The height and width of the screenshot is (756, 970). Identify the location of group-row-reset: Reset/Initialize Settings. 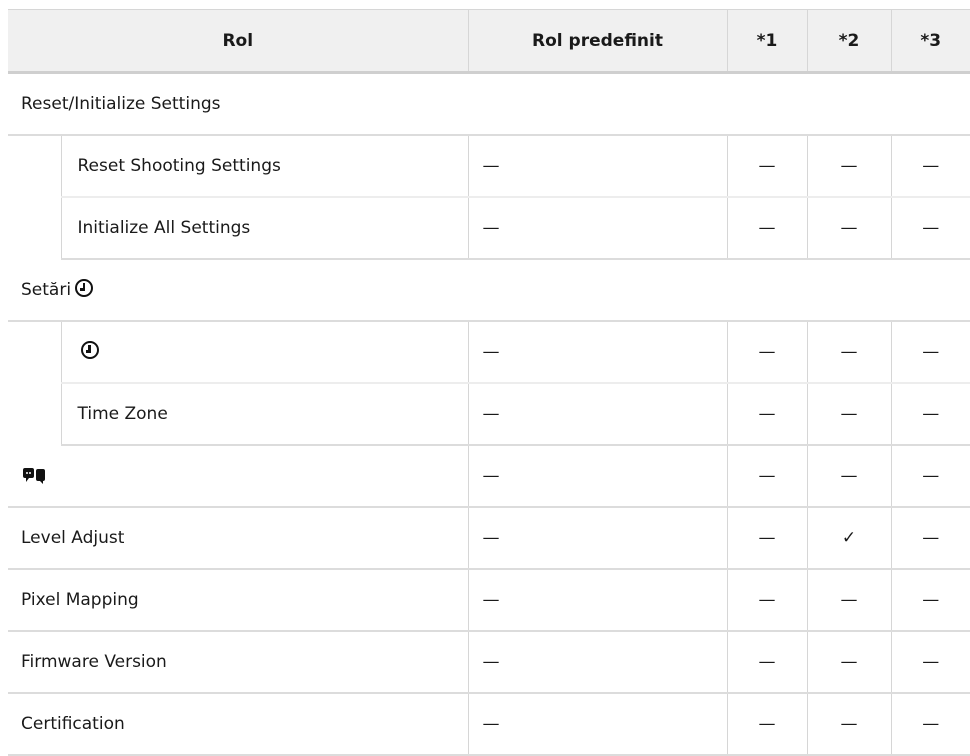
(489, 104).